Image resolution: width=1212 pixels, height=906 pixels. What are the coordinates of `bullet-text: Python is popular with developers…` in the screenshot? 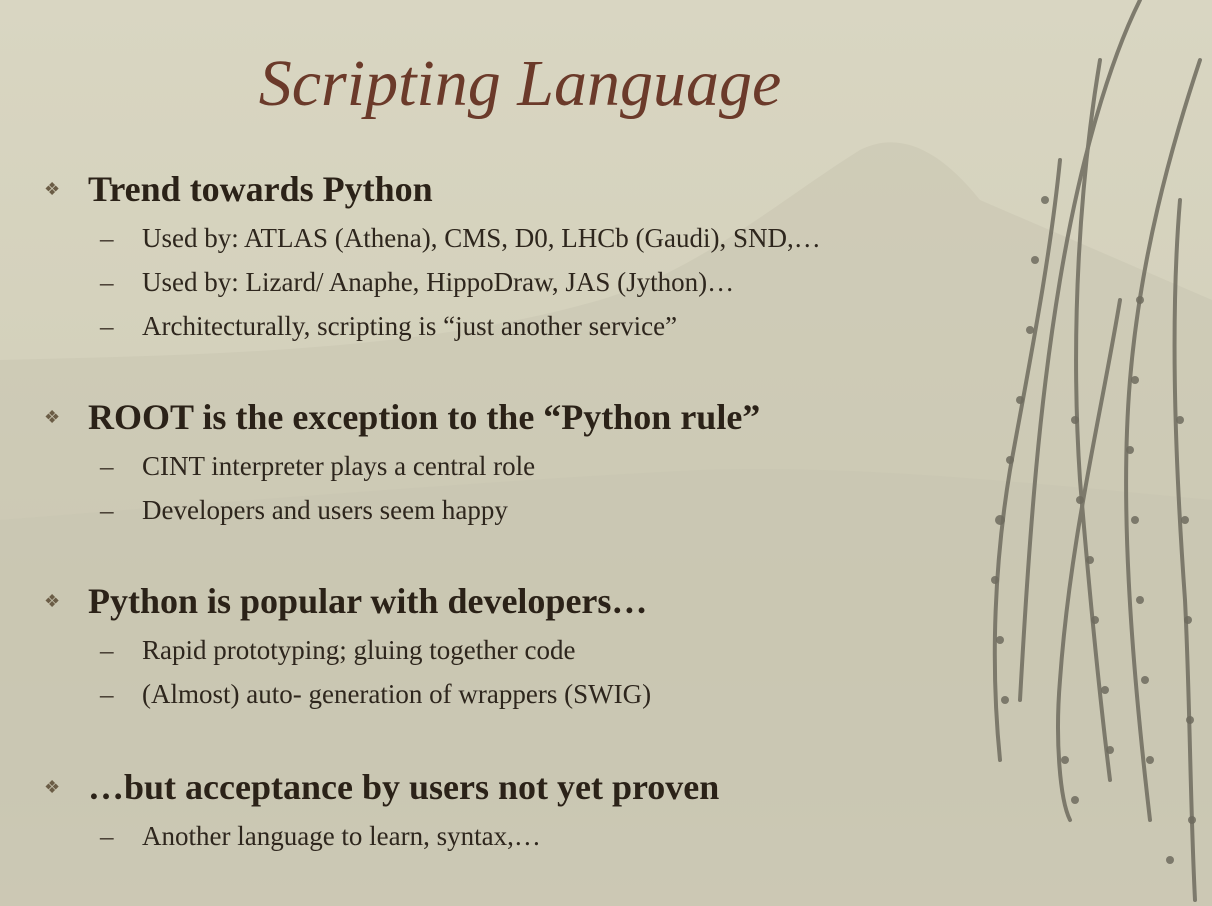 It's located at (368, 601).